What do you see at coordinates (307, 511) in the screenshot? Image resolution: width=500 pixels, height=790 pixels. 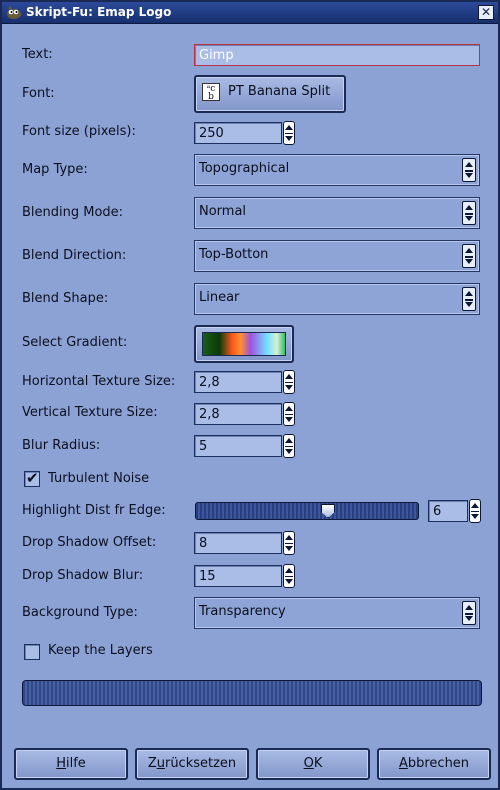 I see `highlight-dist-slider` at bounding box center [307, 511].